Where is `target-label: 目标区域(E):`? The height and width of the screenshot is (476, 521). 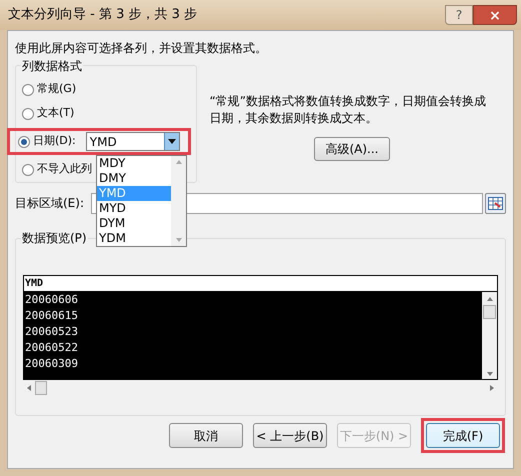
target-label: 目标区域(E): is located at coordinates (50, 203).